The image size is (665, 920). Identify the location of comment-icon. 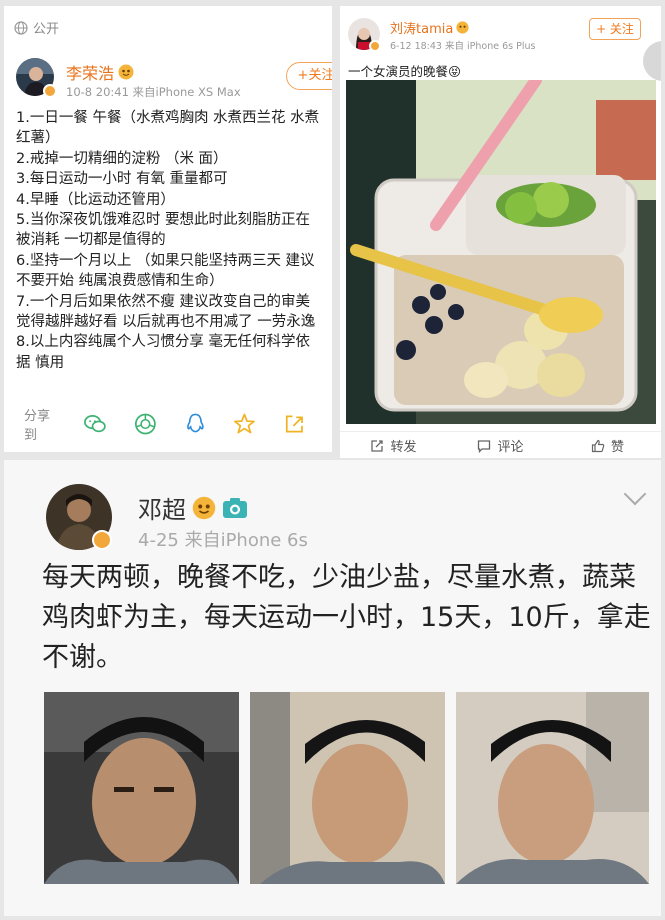
(484, 446).